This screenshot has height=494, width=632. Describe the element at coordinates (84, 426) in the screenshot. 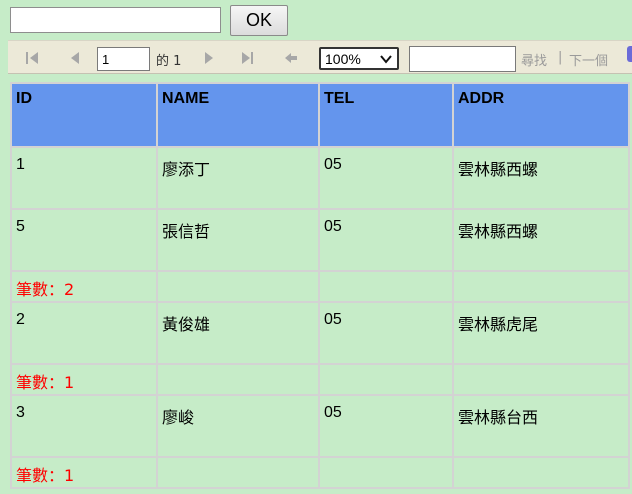

I see `cell-id: 3` at that location.